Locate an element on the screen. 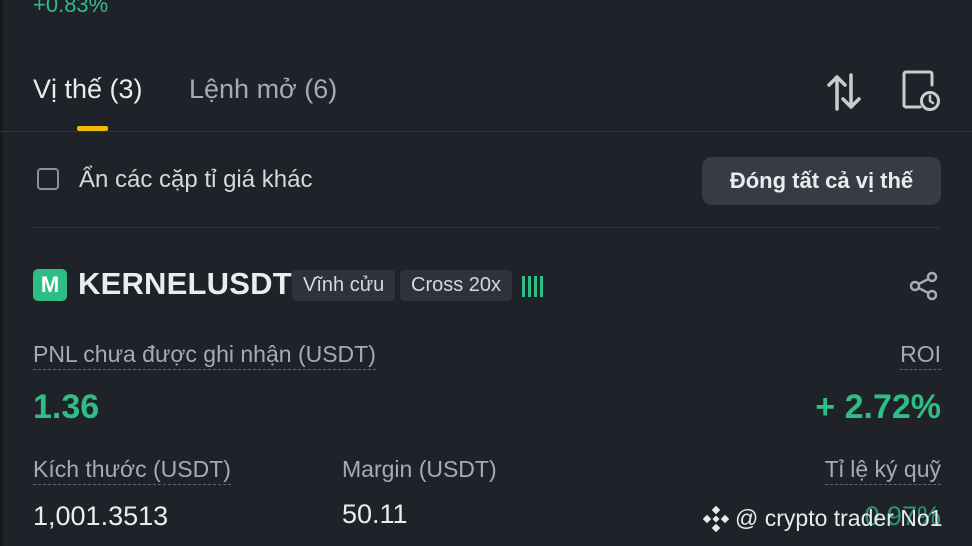  tab-positions: Vị thế (3) is located at coordinates (88, 89).